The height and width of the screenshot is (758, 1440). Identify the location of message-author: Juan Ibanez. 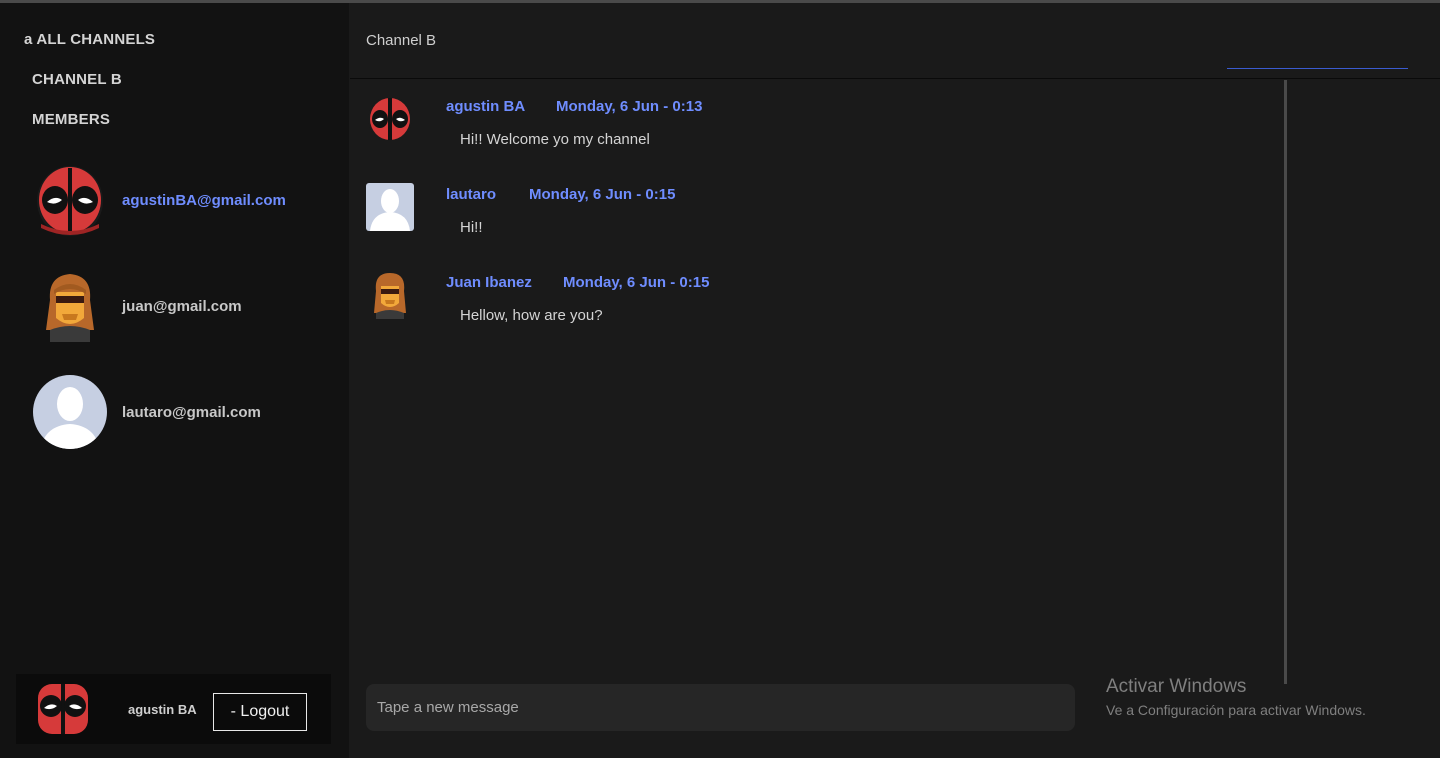
(489, 282).